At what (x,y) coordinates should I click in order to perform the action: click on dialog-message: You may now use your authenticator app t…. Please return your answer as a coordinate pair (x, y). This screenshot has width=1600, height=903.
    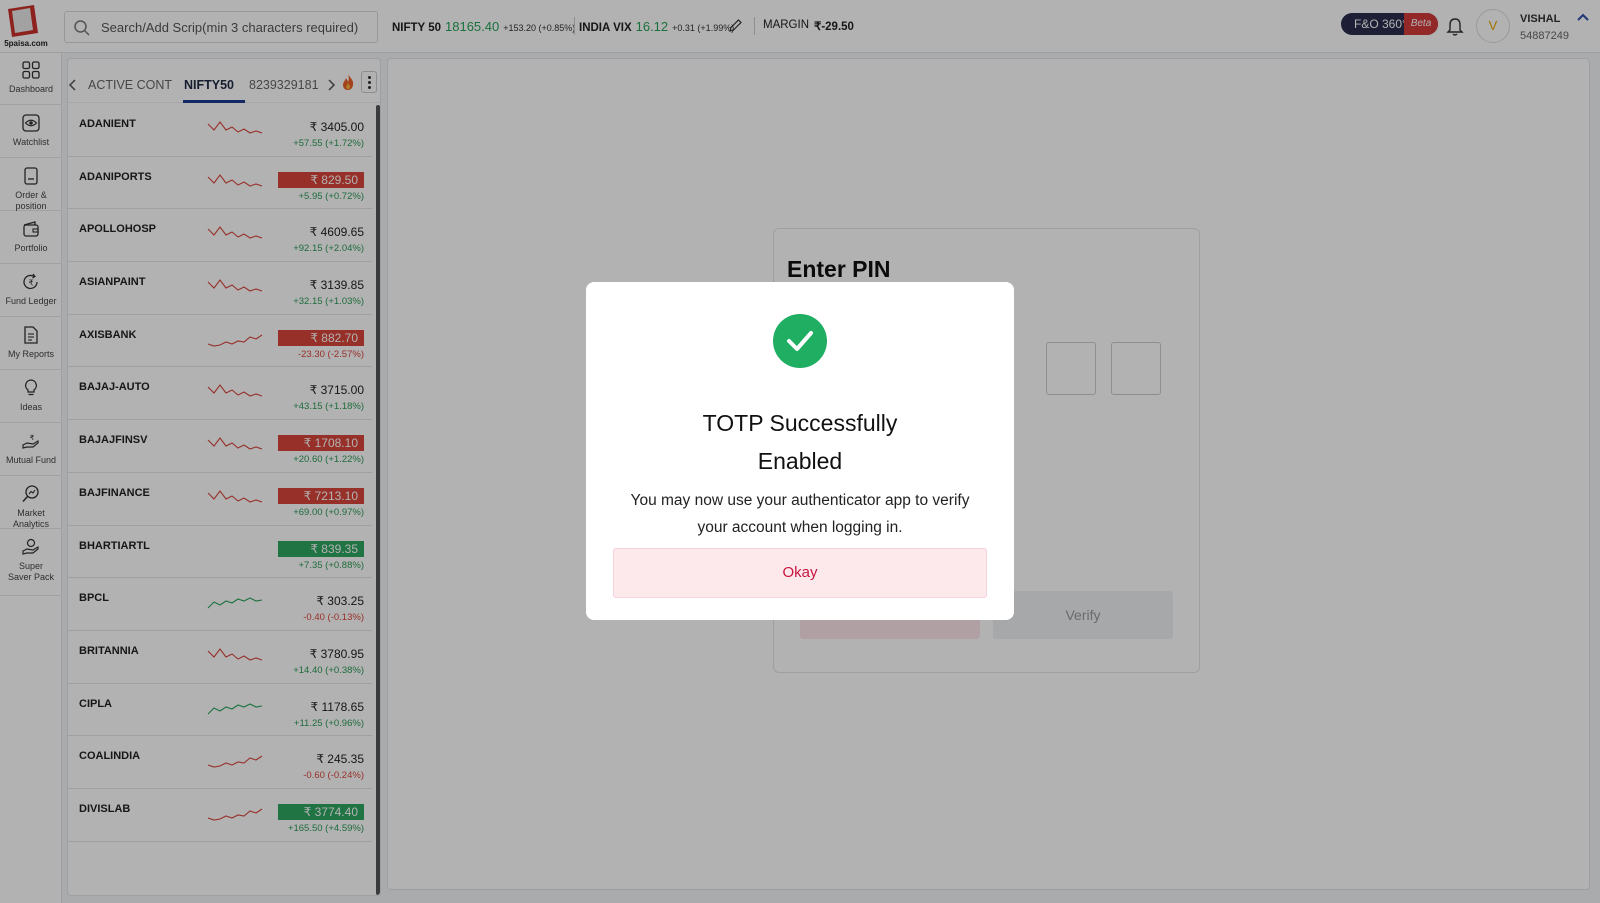
    Looking at the image, I should click on (800, 514).